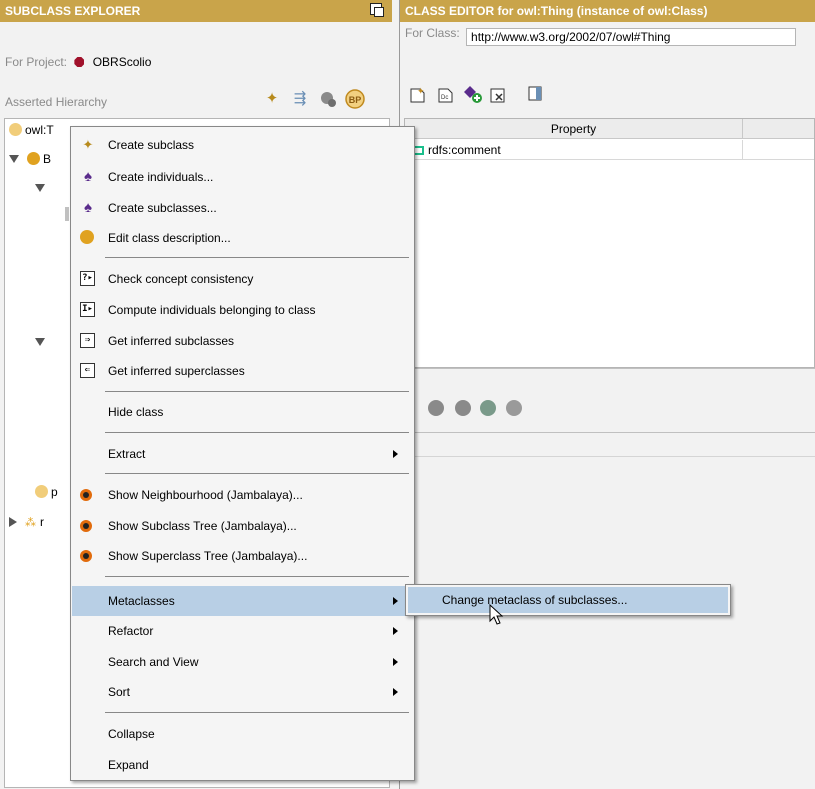 The width and height of the screenshot is (815, 789). What do you see at coordinates (242, 145) in the screenshot?
I see `menu-item-create-subclass: ✦ Create subclass` at bounding box center [242, 145].